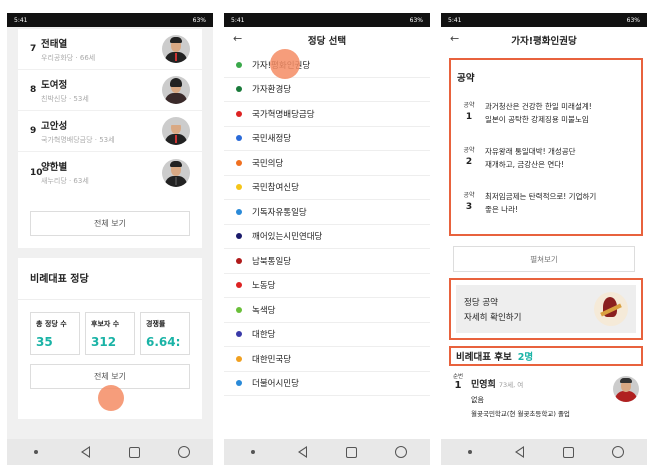  Describe the element at coordinates (327, 139) in the screenshot. I see `party-item: 국민새정당` at that location.